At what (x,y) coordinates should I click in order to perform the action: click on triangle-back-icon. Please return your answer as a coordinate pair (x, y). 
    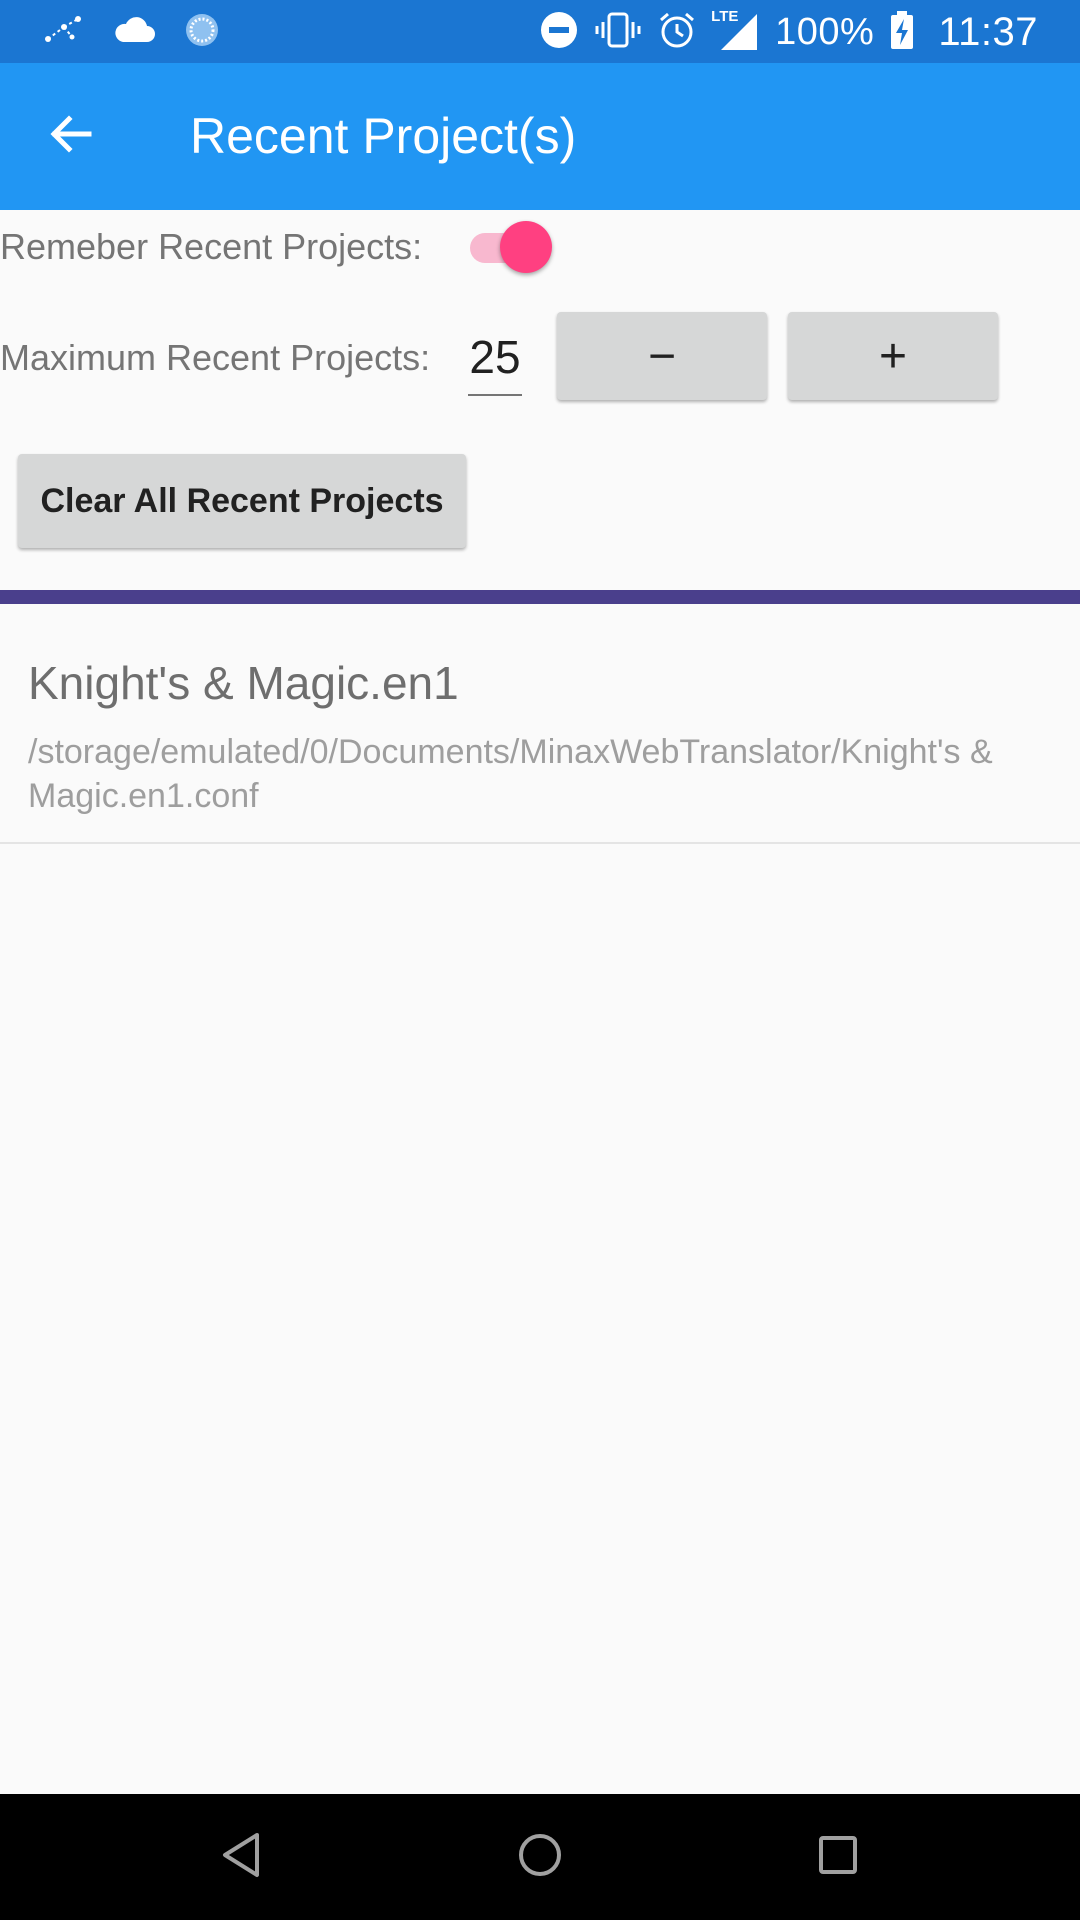
    Looking at the image, I should click on (241, 1857).